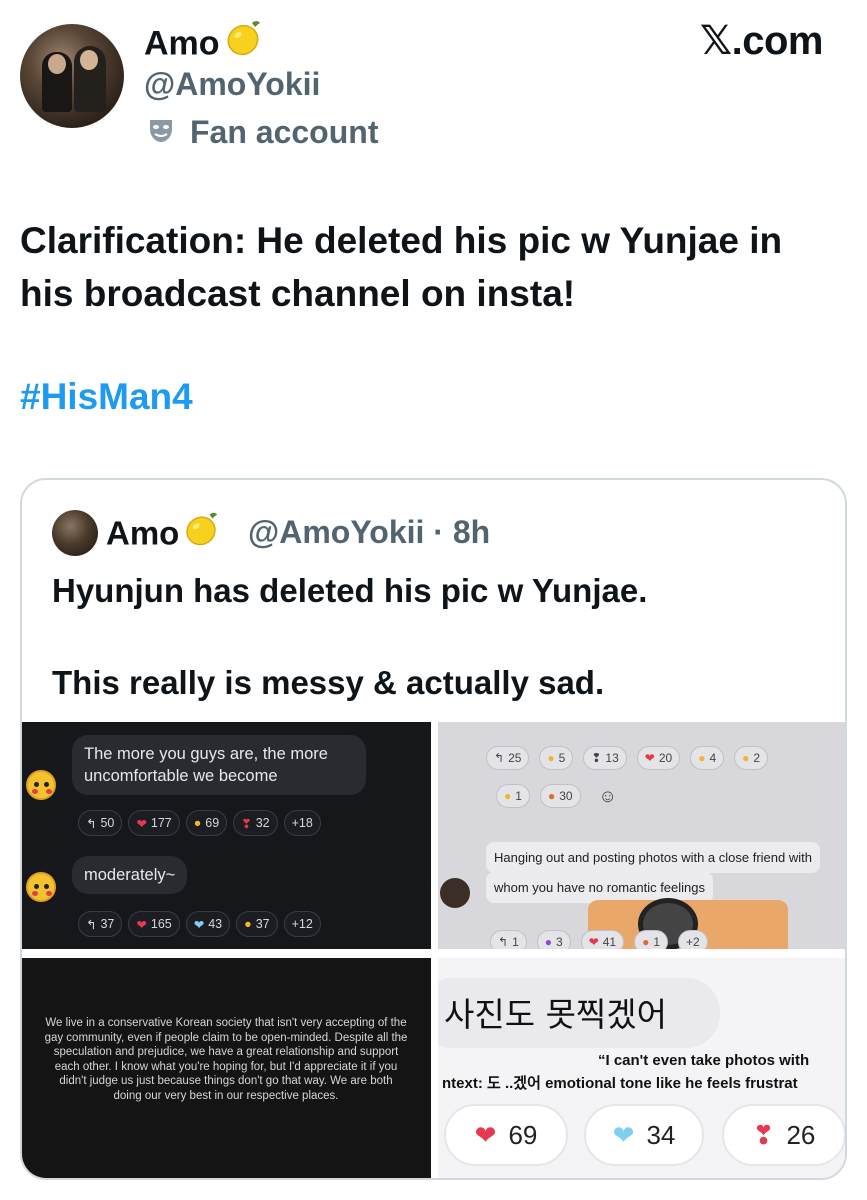 Image resolution: width=867 pixels, height=1200 pixels. What do you see at coordinates (548, 942) in the screenshot?
I see `devil-icon: ●` at bounding box center [548, 942].